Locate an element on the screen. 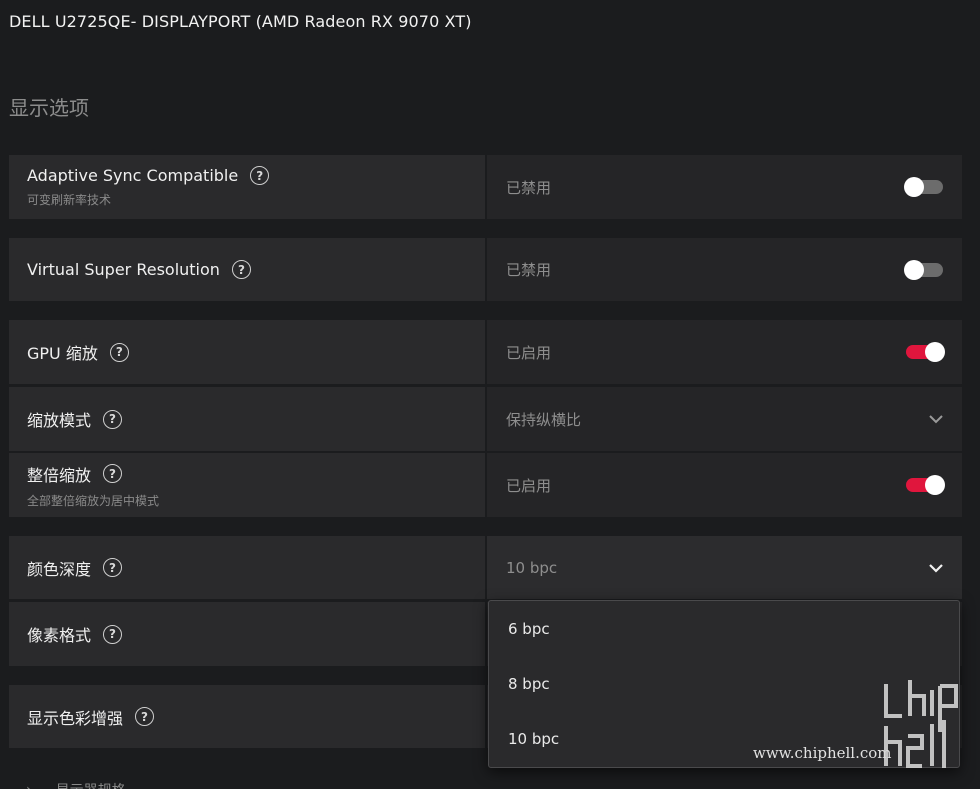 The image size is (980, 789). setting-label: 像素格式 is located at coordinates (59, 635).